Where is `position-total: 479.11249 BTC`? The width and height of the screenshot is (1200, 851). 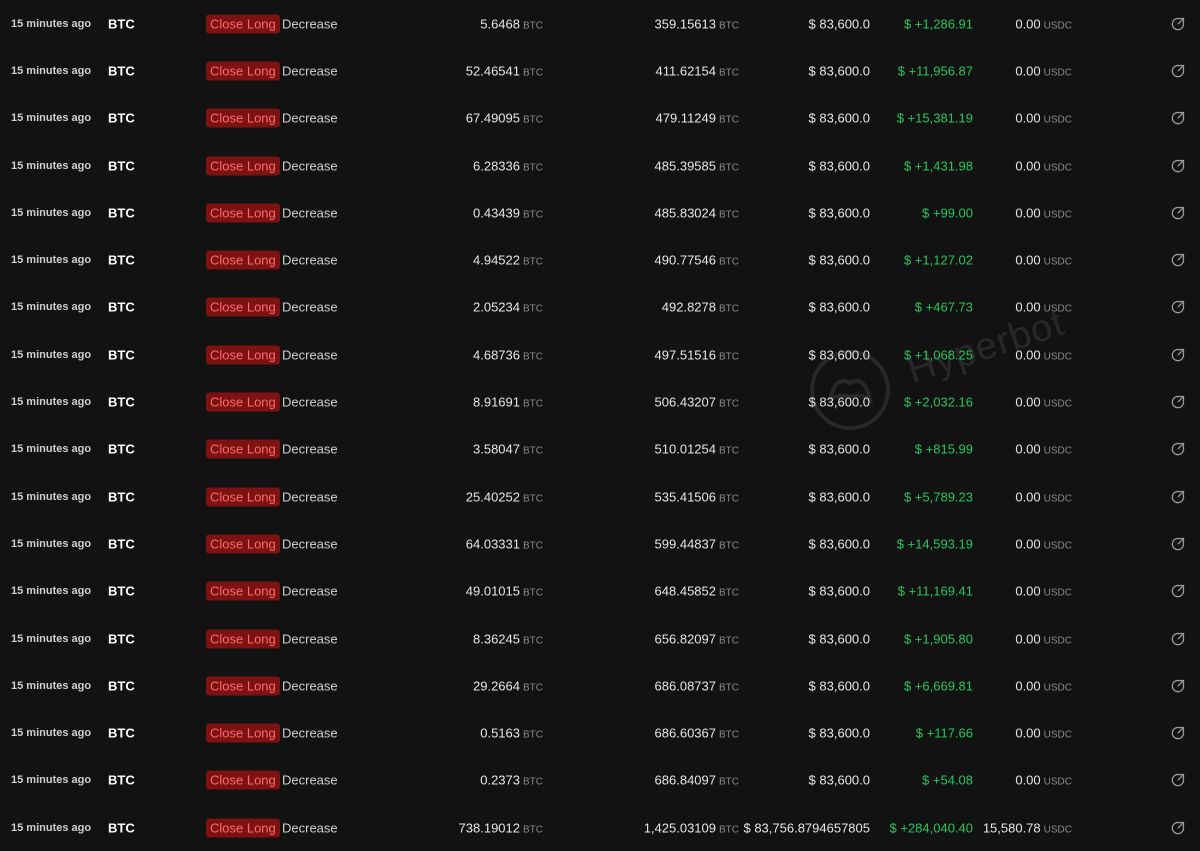
position-total: 479.11249 BTC is located at coordinates (698, 118).